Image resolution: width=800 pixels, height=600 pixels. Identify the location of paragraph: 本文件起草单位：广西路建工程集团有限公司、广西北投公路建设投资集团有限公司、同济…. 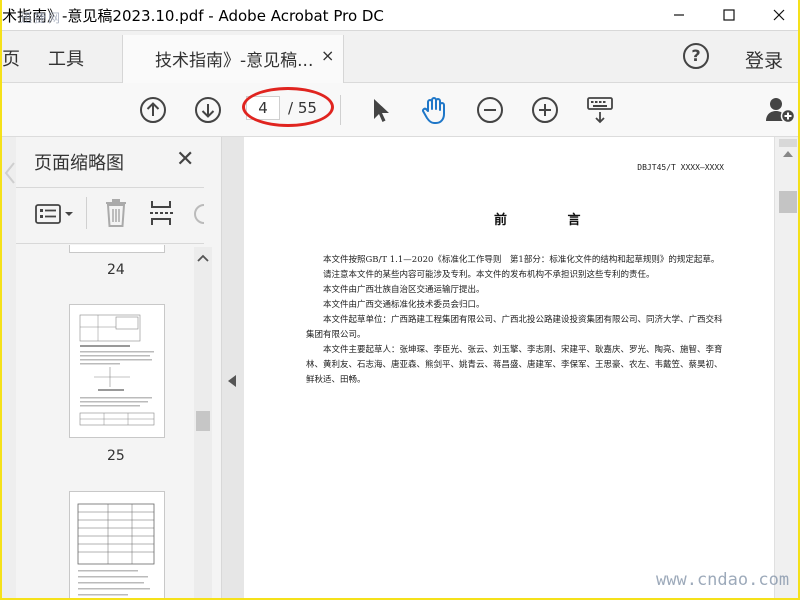
(514, 327).